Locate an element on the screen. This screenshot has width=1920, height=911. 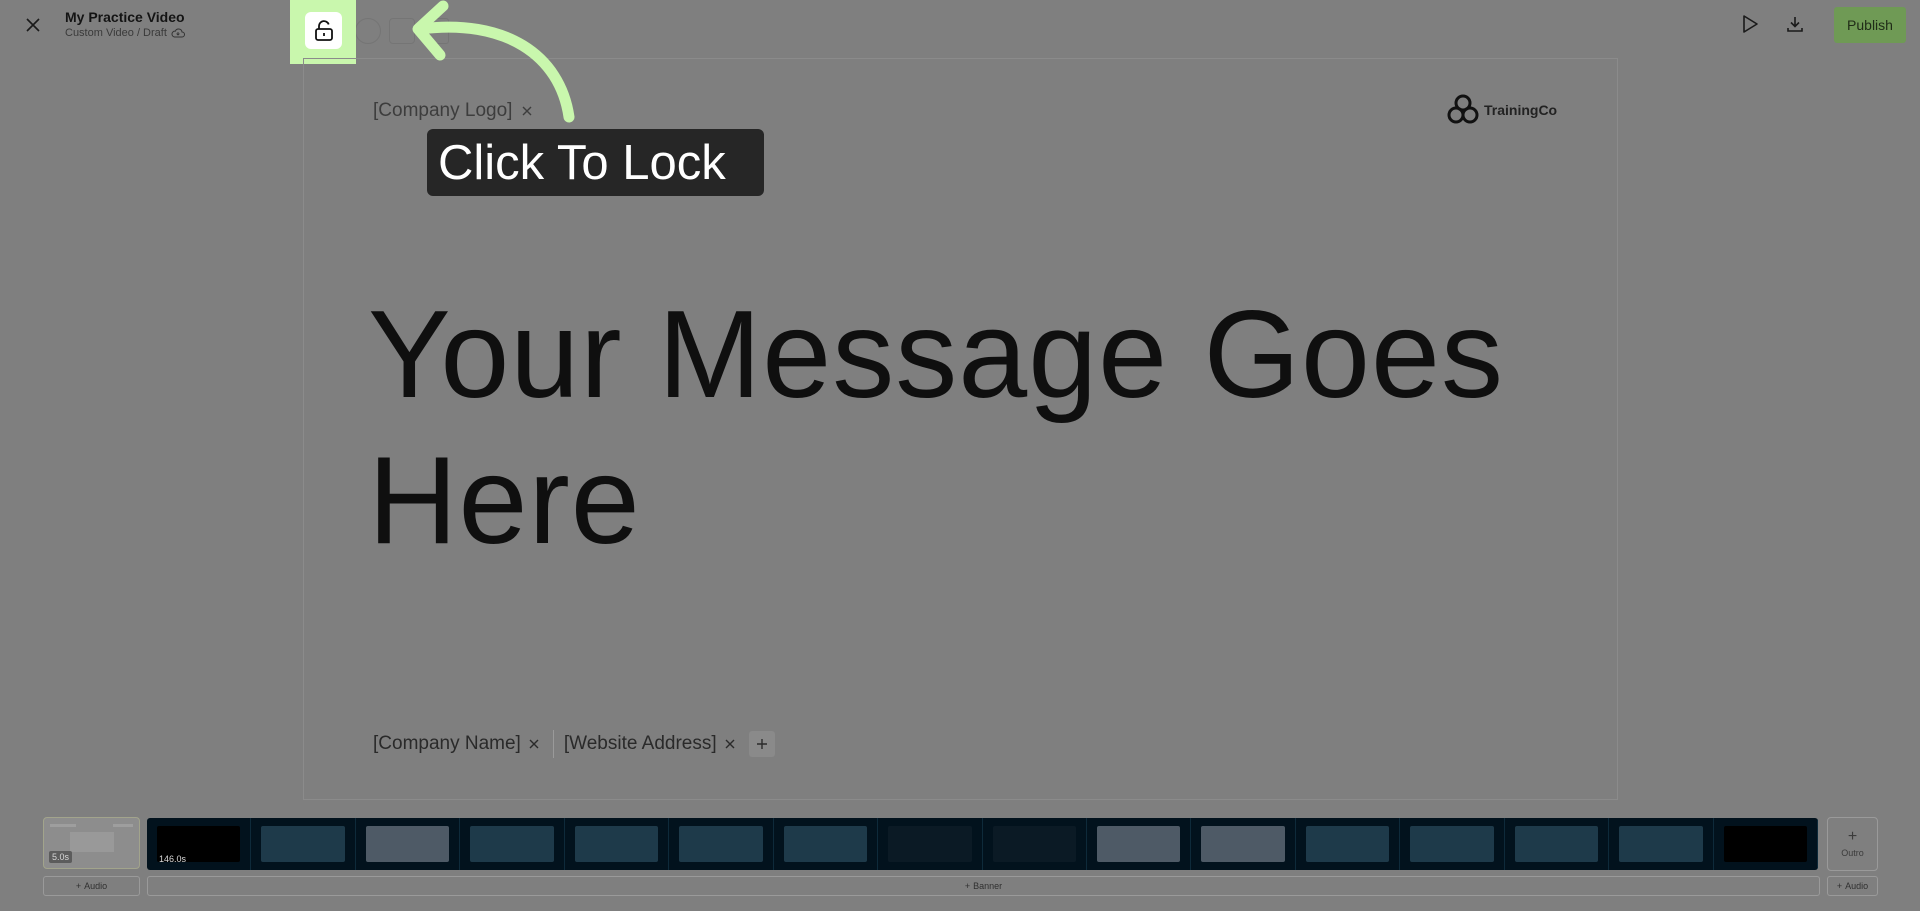
tooltip: Click To Lock is located at coordinates (595, 162).